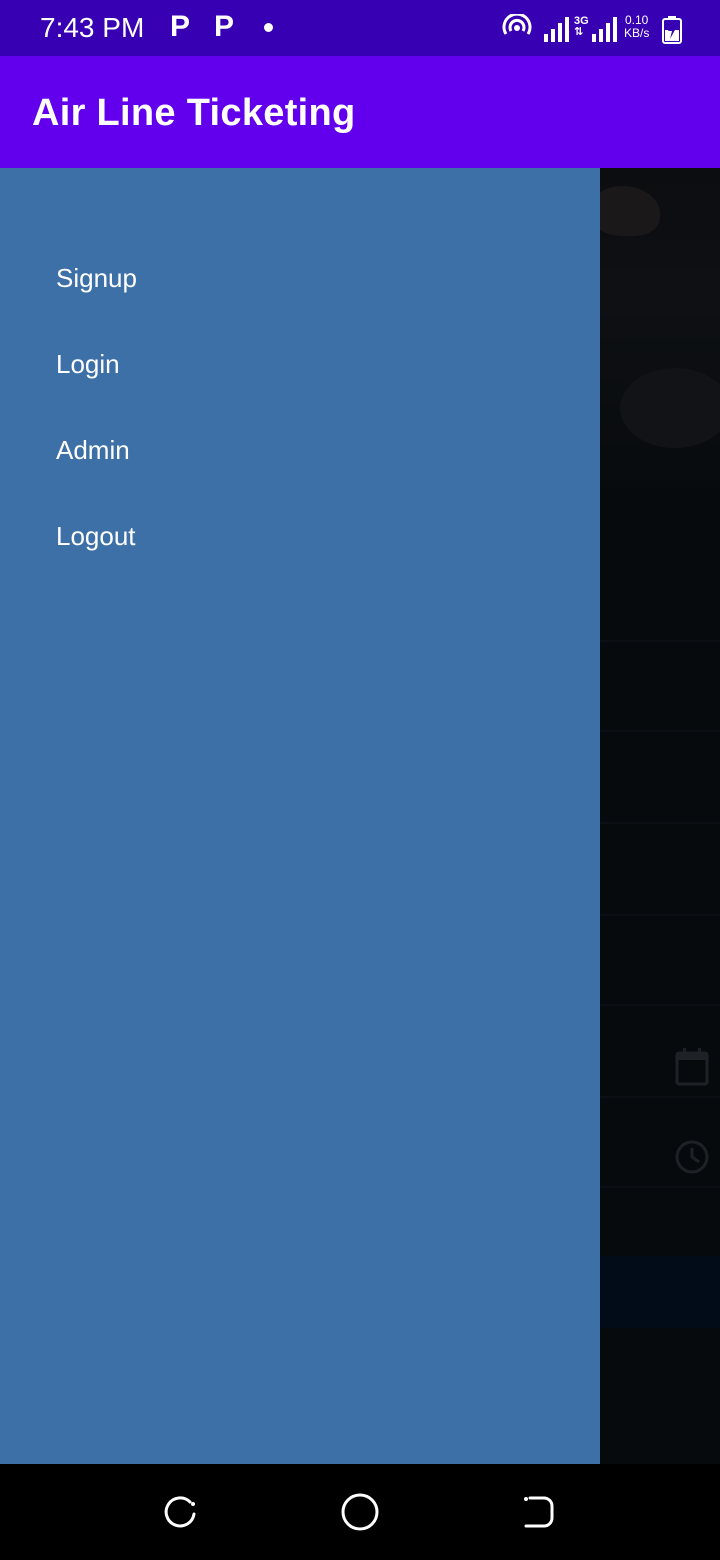 Image resolution: width=720 pixels, height=1560 pixels. Describe the element at coordinates (180, 1512) in the screenshot. I see `recent-apps-icon` at that location.